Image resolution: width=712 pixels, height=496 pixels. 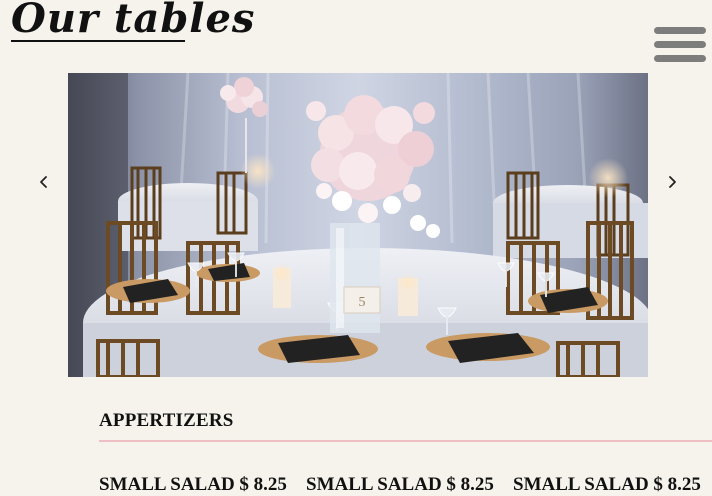 I want to click on chevron-left-icon, so click(x=43, y=182).